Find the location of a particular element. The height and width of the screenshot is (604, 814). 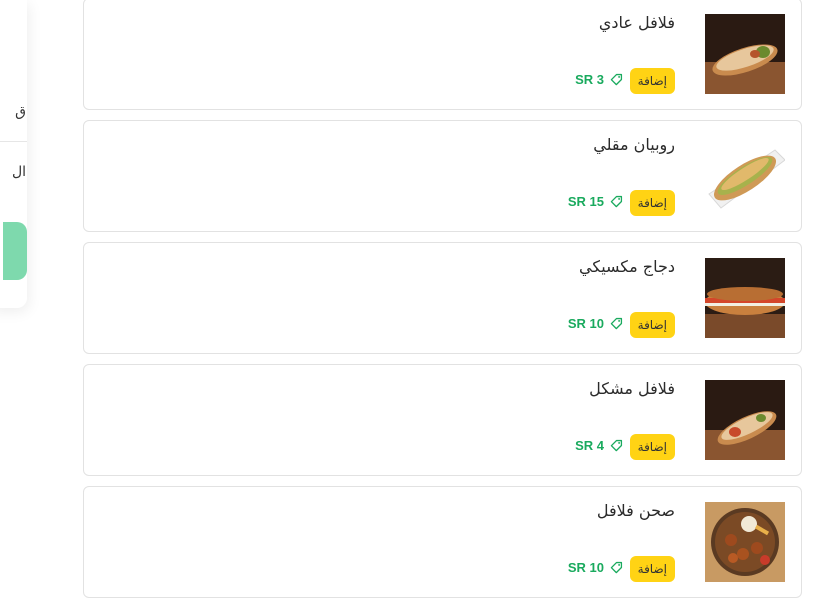

item-name: روبيان مقلي is located at coordinates (634, 144).